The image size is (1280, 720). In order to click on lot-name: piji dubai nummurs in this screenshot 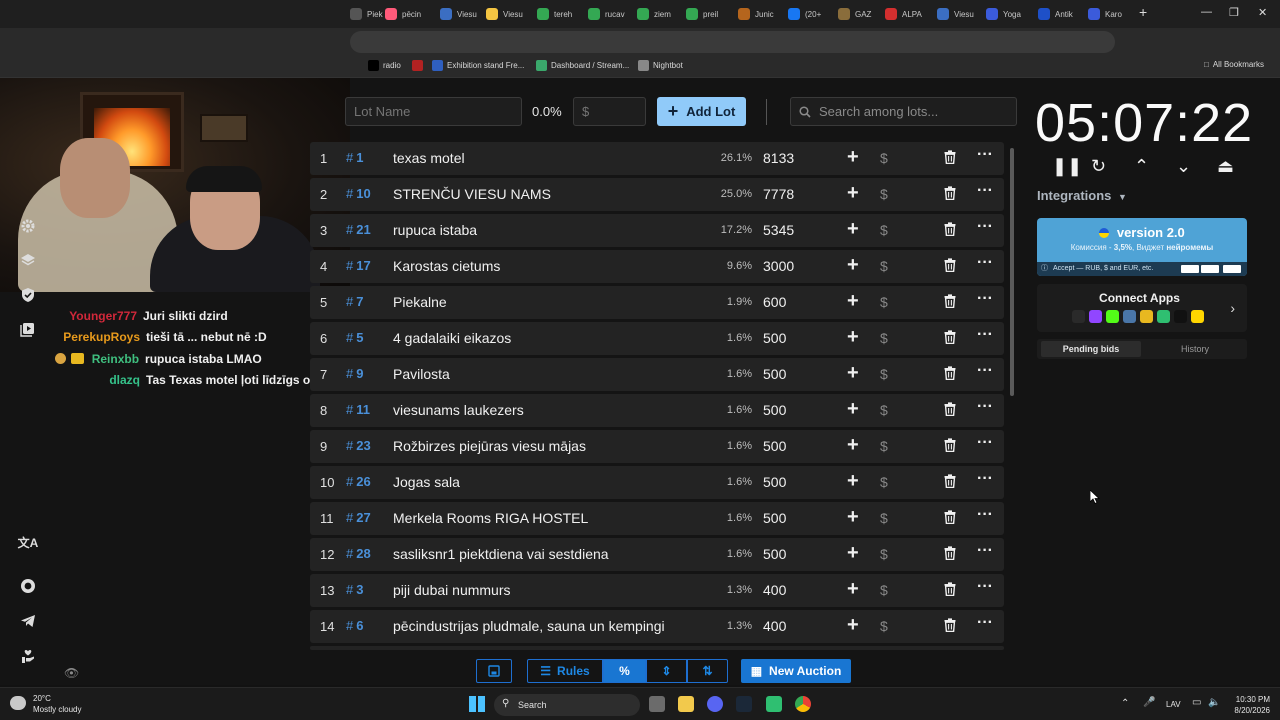, I will do `click(452, 590)`.